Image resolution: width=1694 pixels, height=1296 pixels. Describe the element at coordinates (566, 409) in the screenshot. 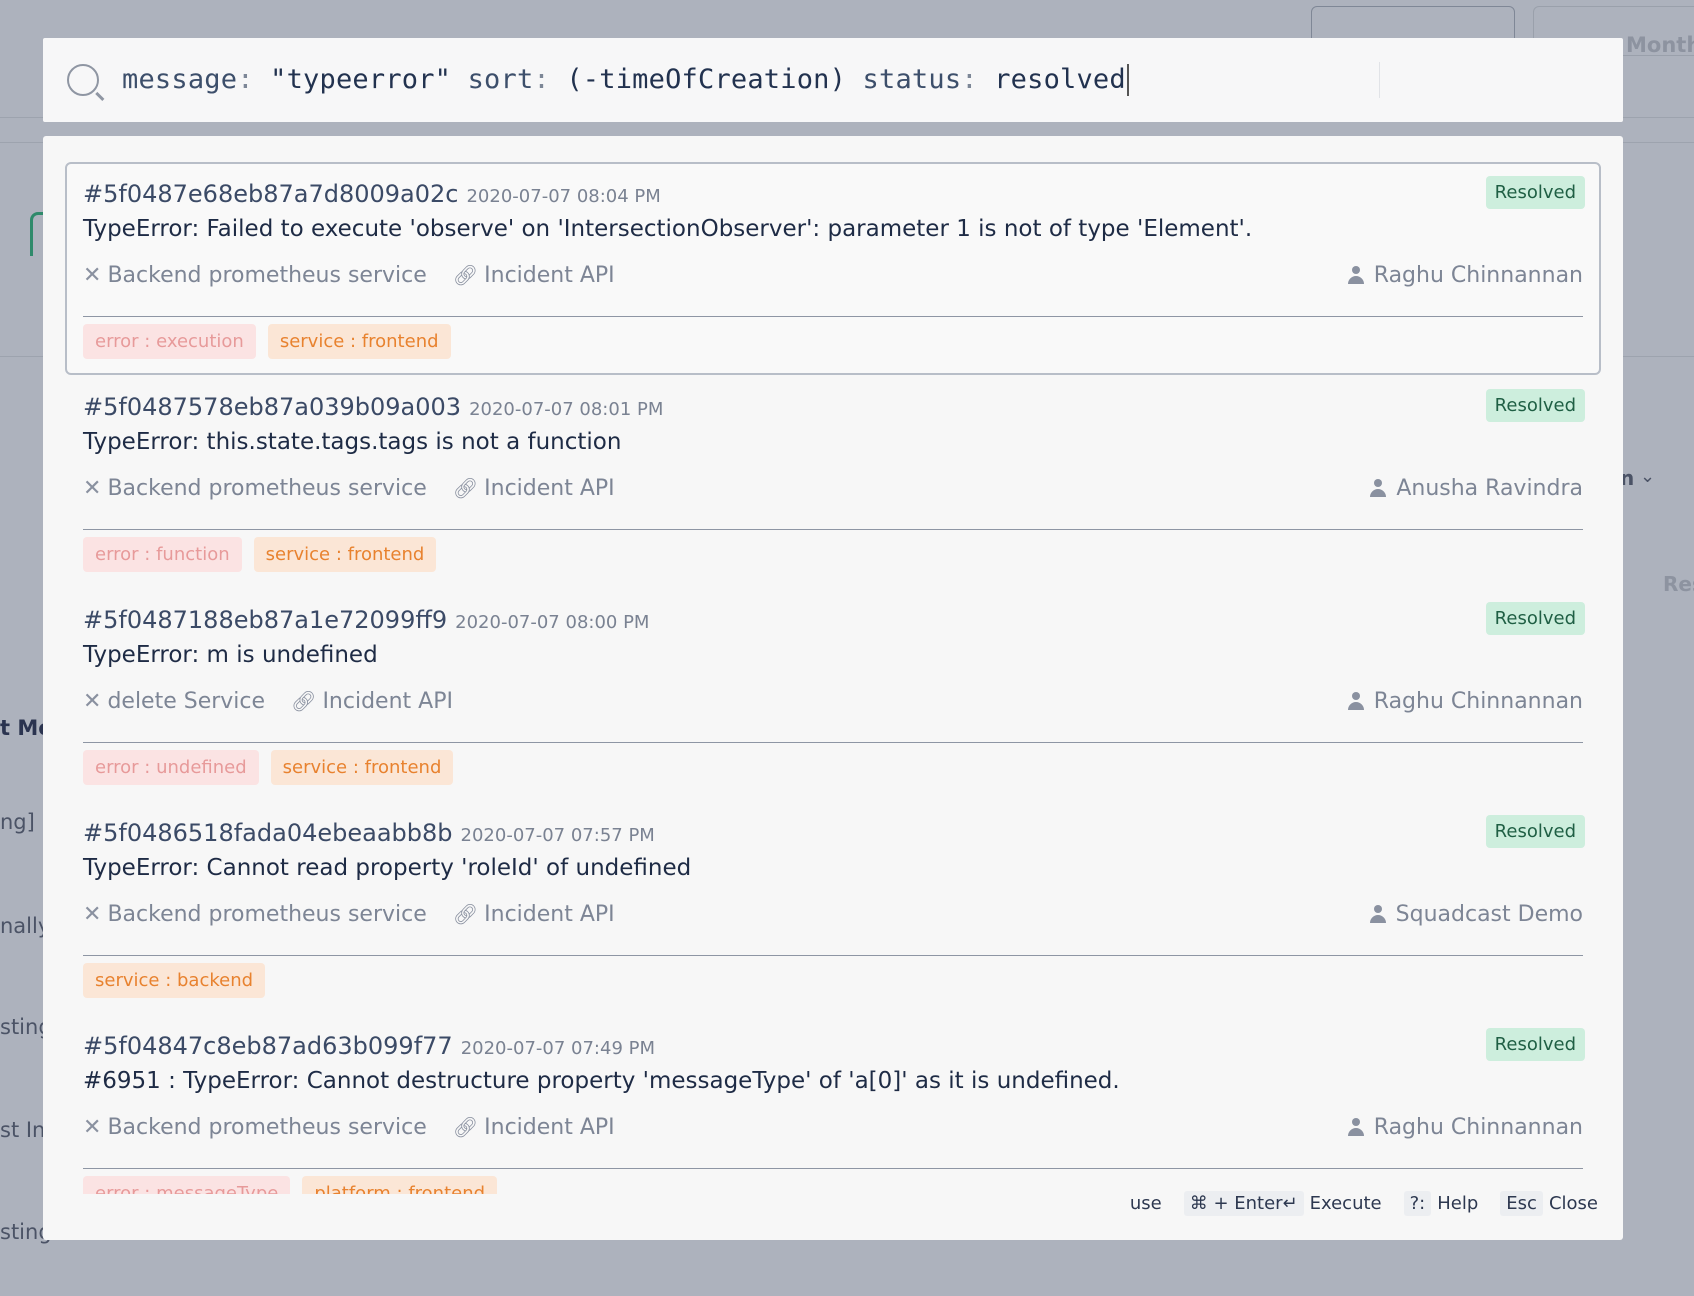

I see `incident-timestamp: 2020-07-07 08:01 PM` at that location.